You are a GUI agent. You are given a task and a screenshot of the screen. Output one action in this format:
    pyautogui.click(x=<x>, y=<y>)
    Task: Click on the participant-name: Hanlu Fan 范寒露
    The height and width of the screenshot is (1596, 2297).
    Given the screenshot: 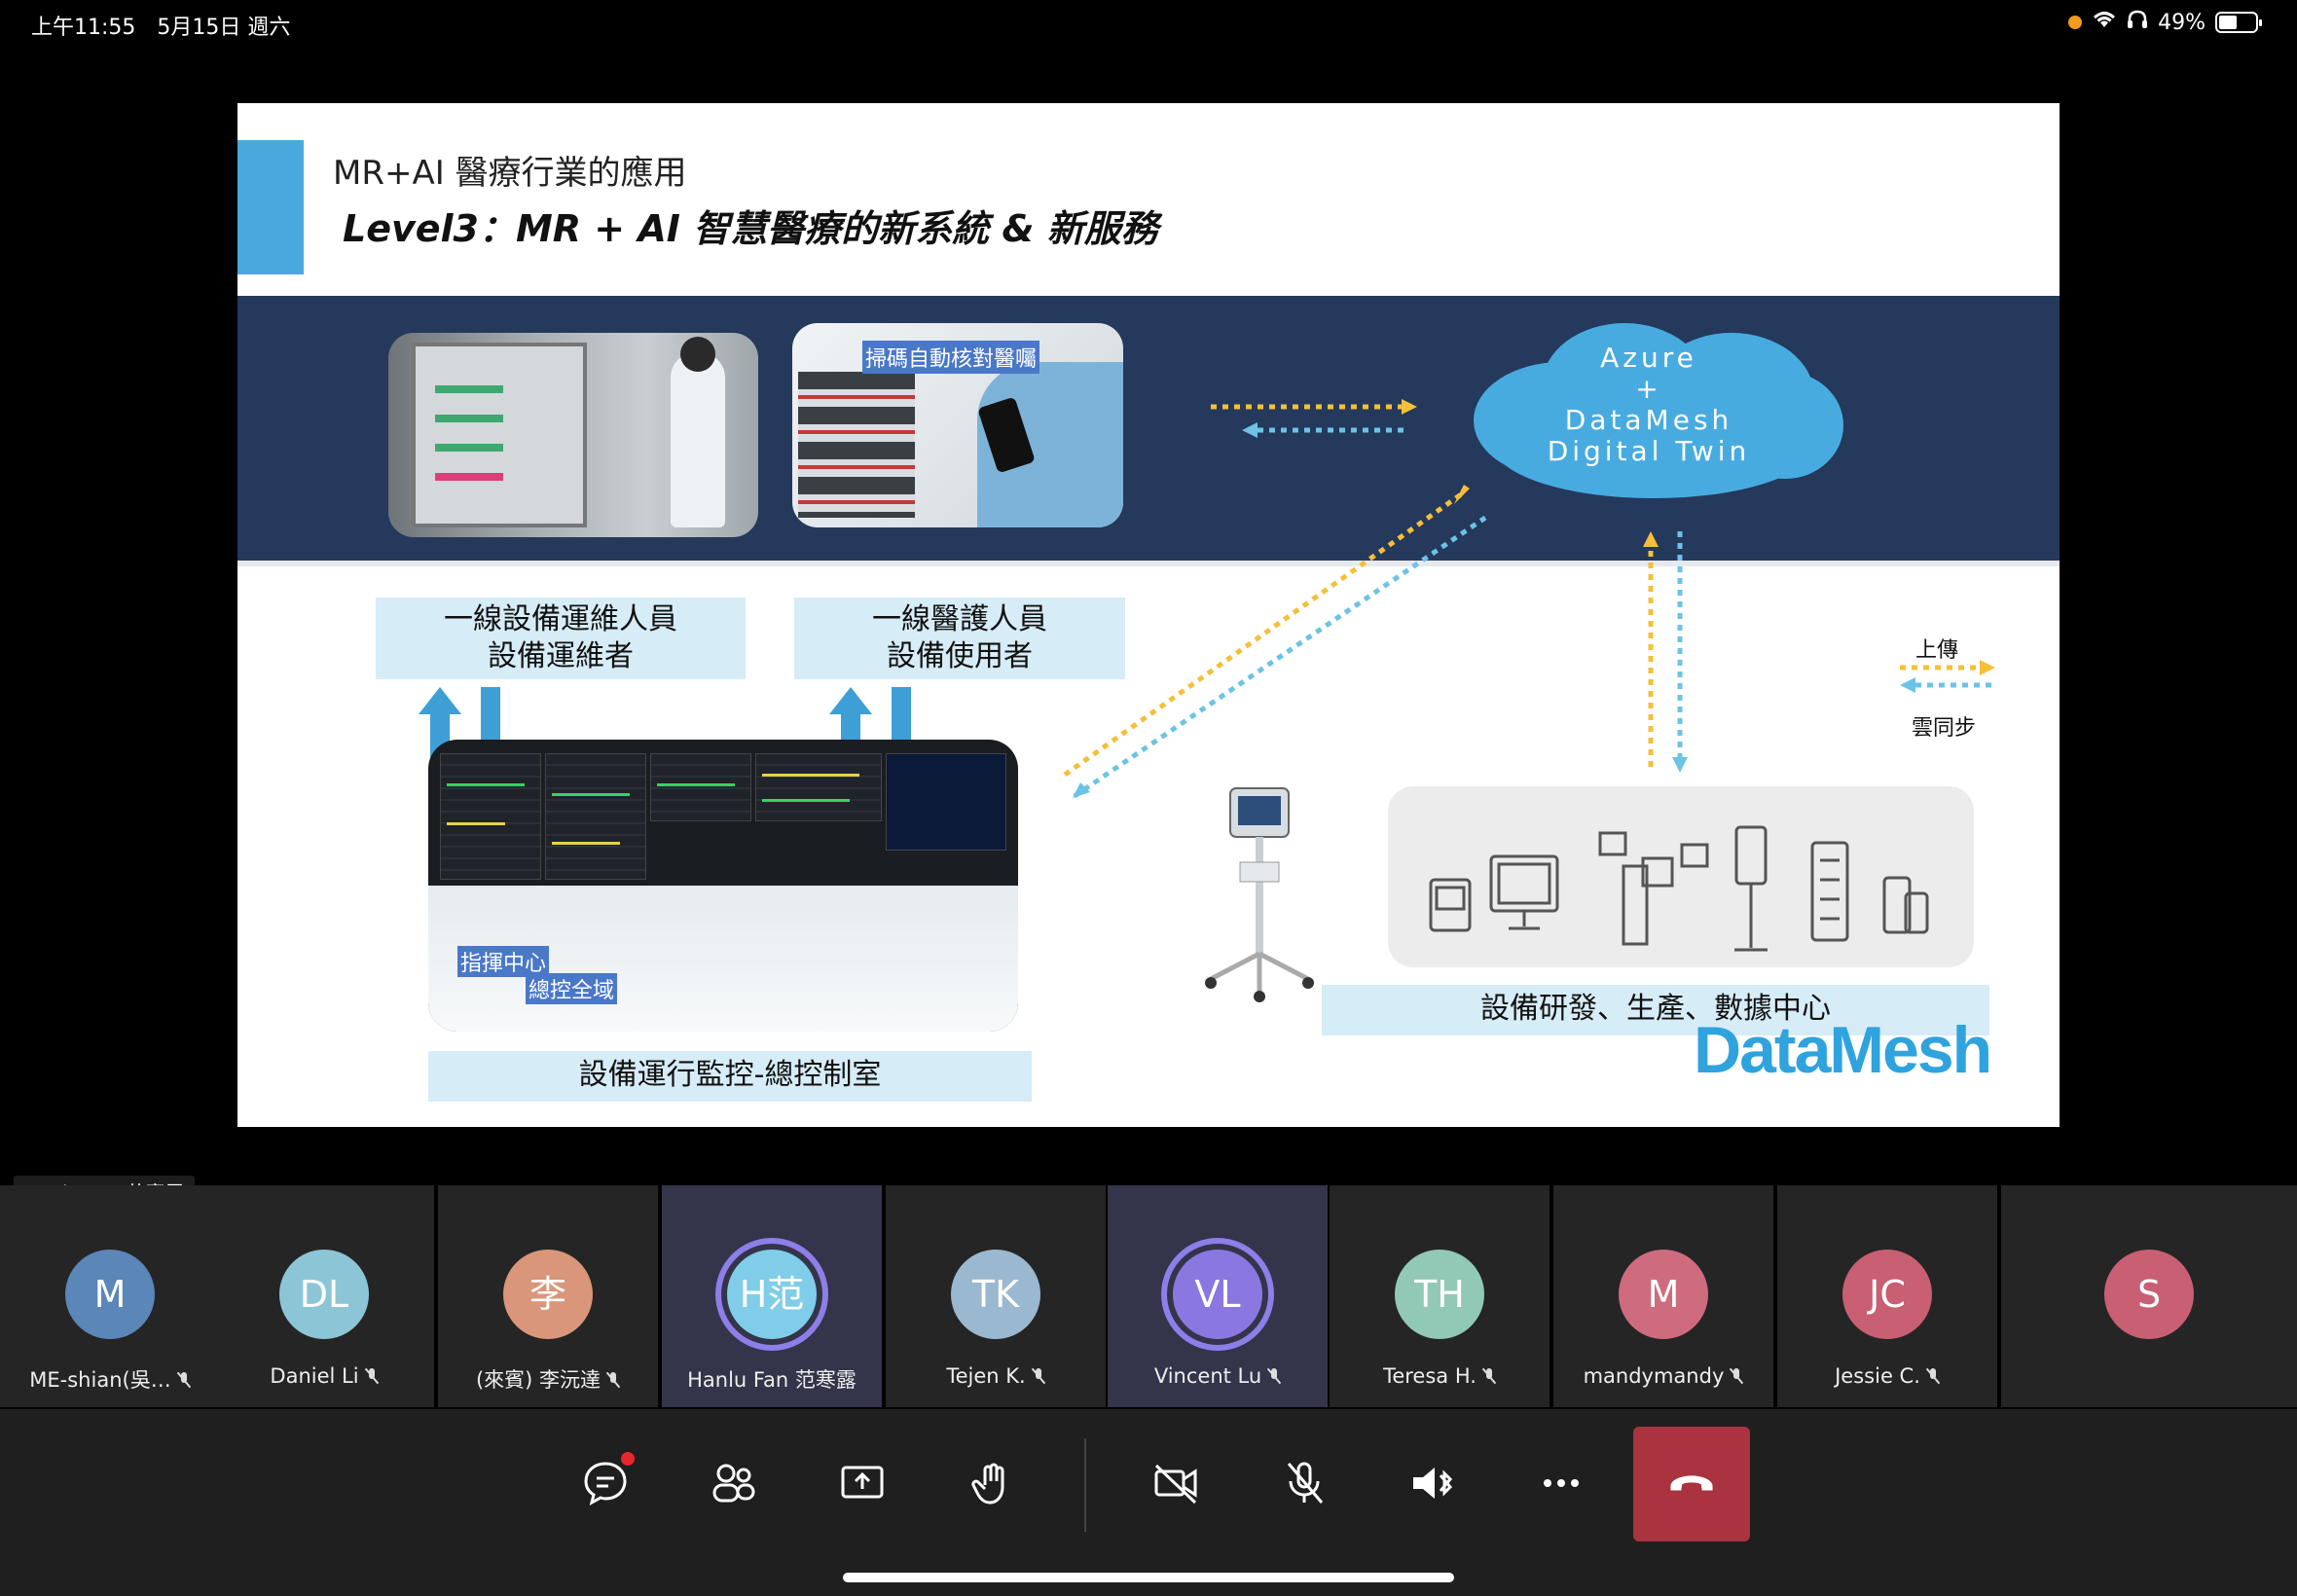 What is the action you would take?
    pyautogui.click(x=772, y=1380)
    